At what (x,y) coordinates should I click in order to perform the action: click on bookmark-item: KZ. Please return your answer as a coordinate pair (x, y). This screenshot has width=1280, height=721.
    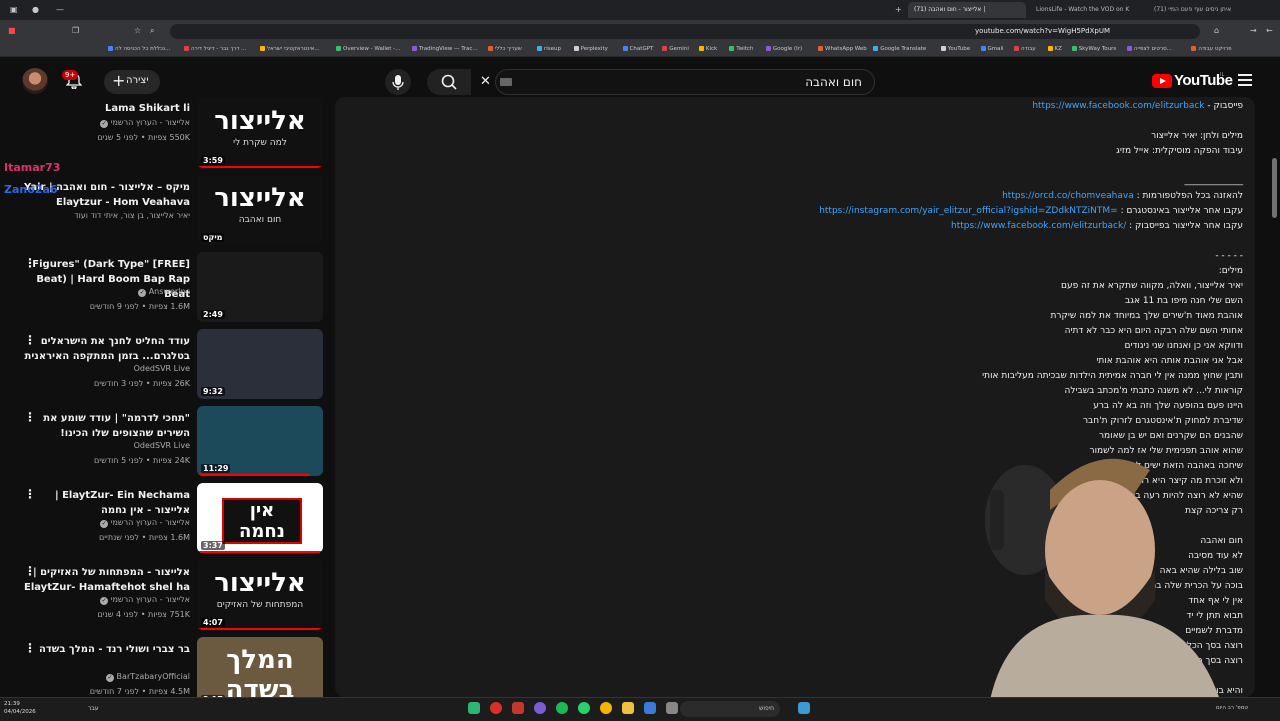
    Looking at the image, I should click on (1055, 49).